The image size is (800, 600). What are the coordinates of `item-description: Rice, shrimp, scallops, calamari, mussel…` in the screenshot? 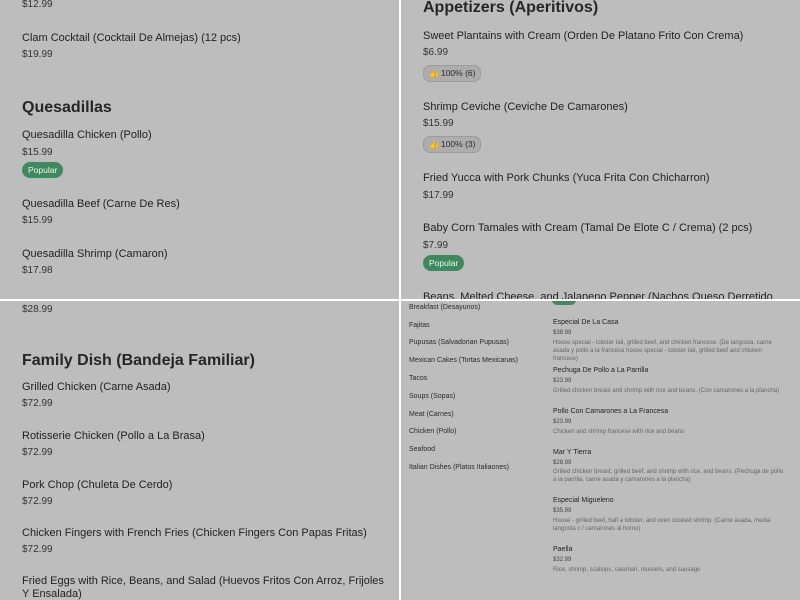 It's located at (627, 570).